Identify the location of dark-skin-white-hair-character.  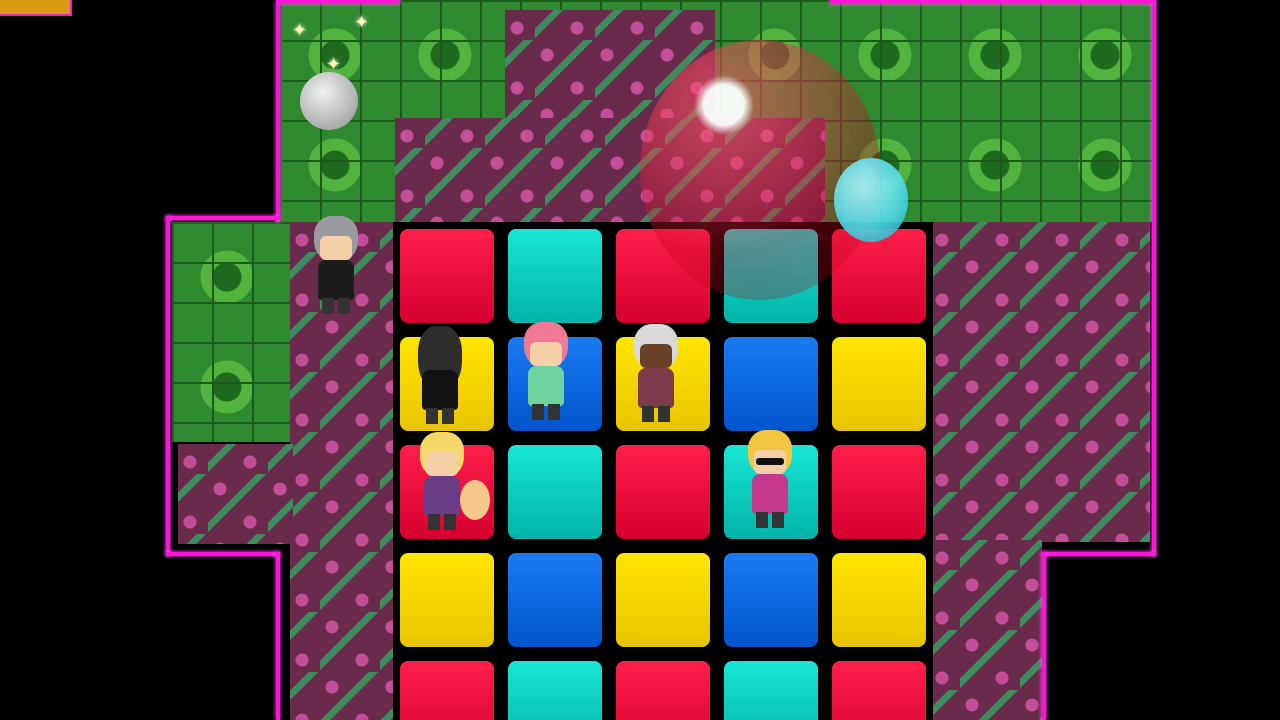
(656, 374).